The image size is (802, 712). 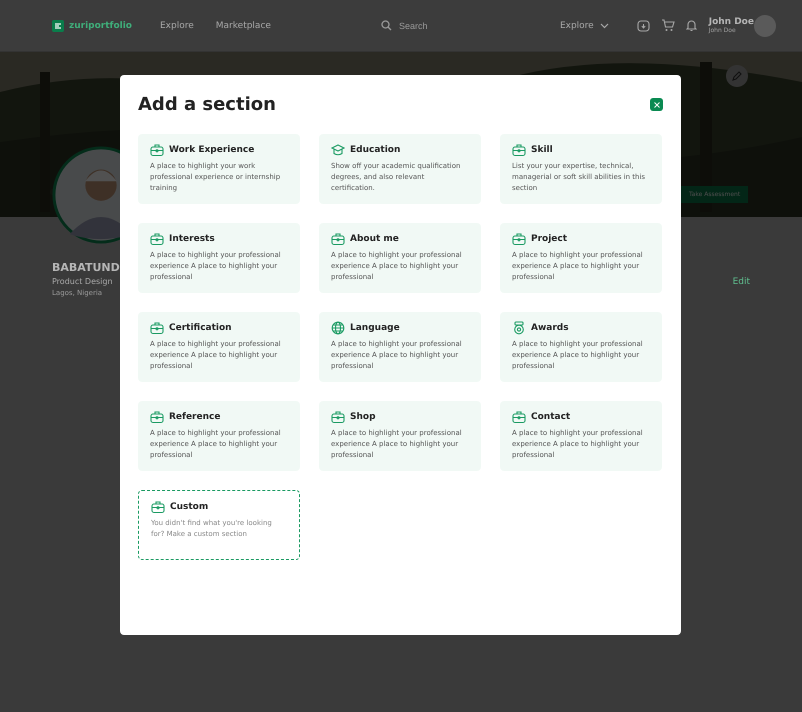 What do you see at coordinates (375, 328) in the screenshot?
I see `card-title: Language` at bounding box center [375, 328].